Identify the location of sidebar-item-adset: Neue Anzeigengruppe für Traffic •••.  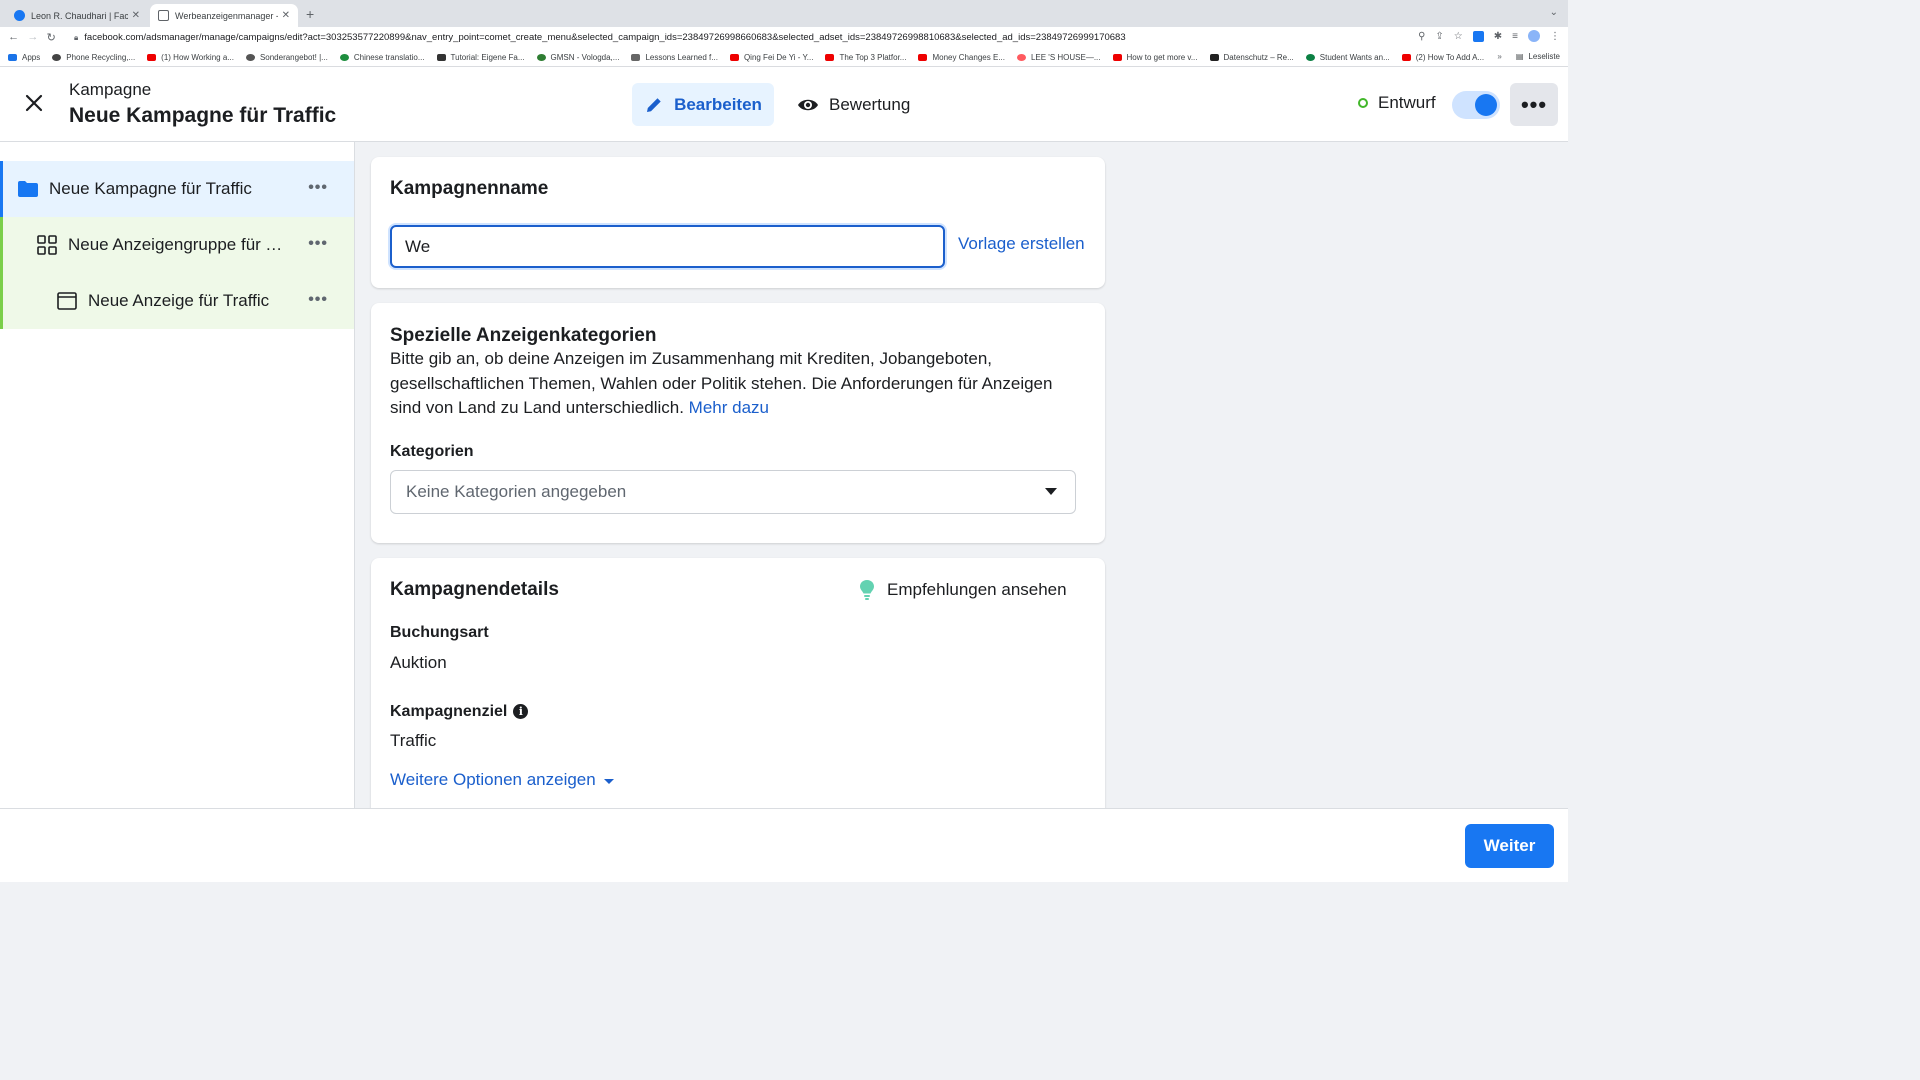
(177, 245).